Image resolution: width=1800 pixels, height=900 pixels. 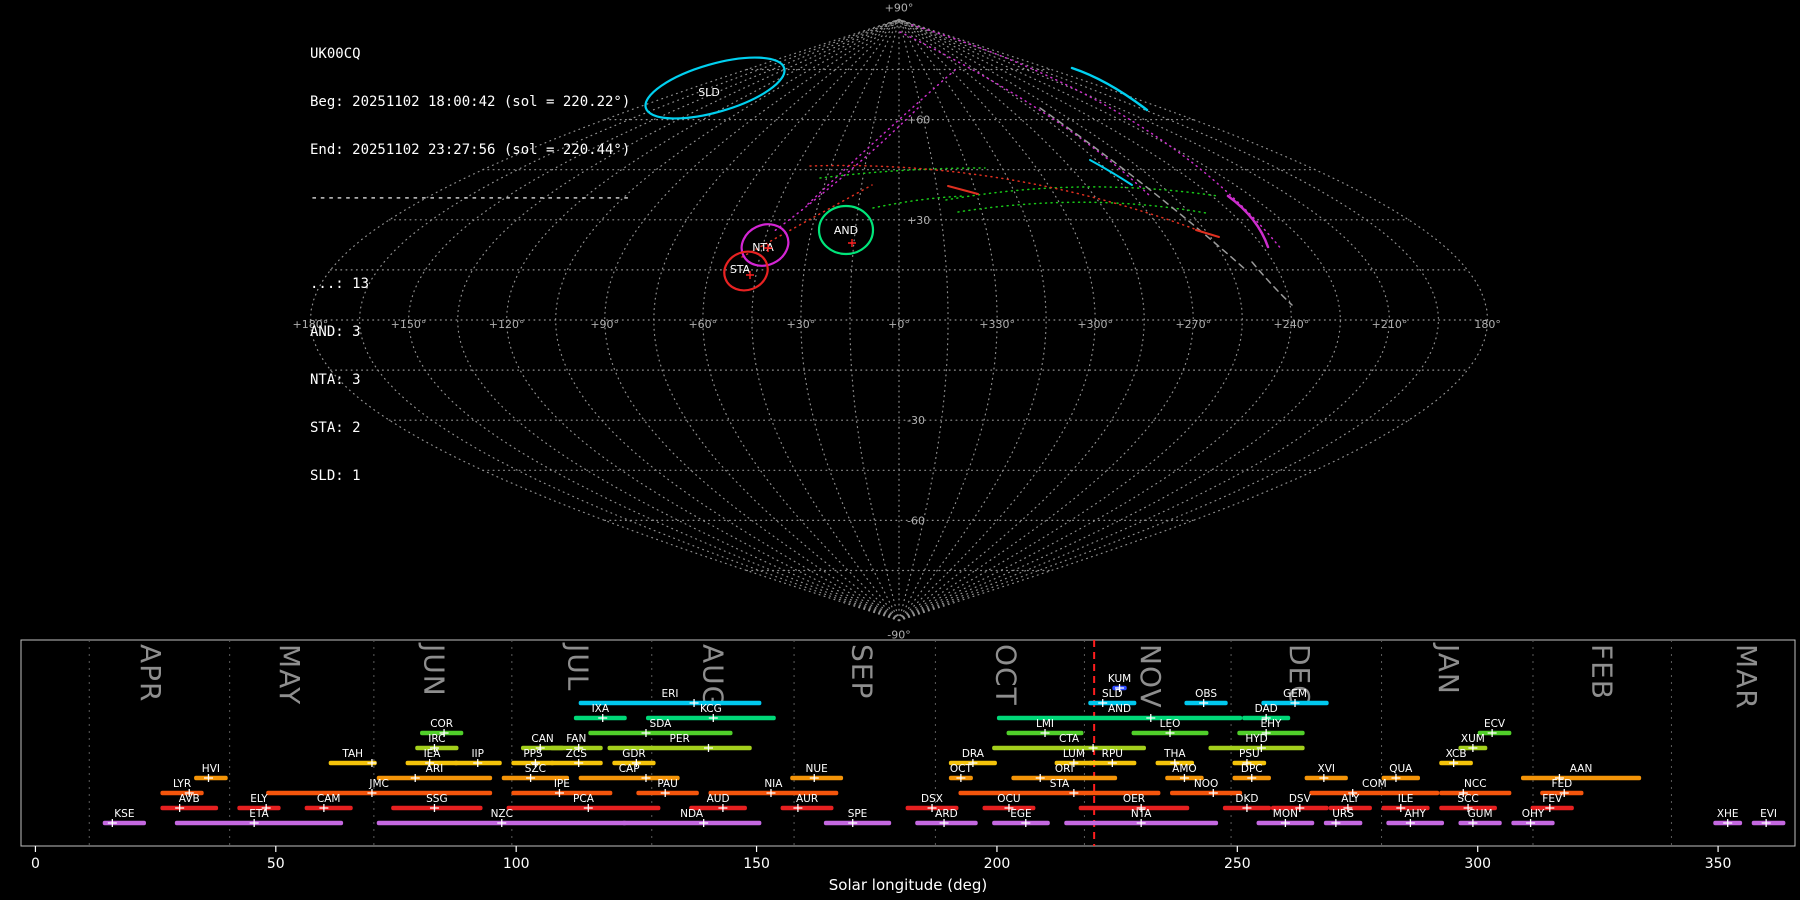 What do you see at coordinates (692, 814) in the screenshot?
I see `shower-label: NDA` at bounding box center [692, 814].